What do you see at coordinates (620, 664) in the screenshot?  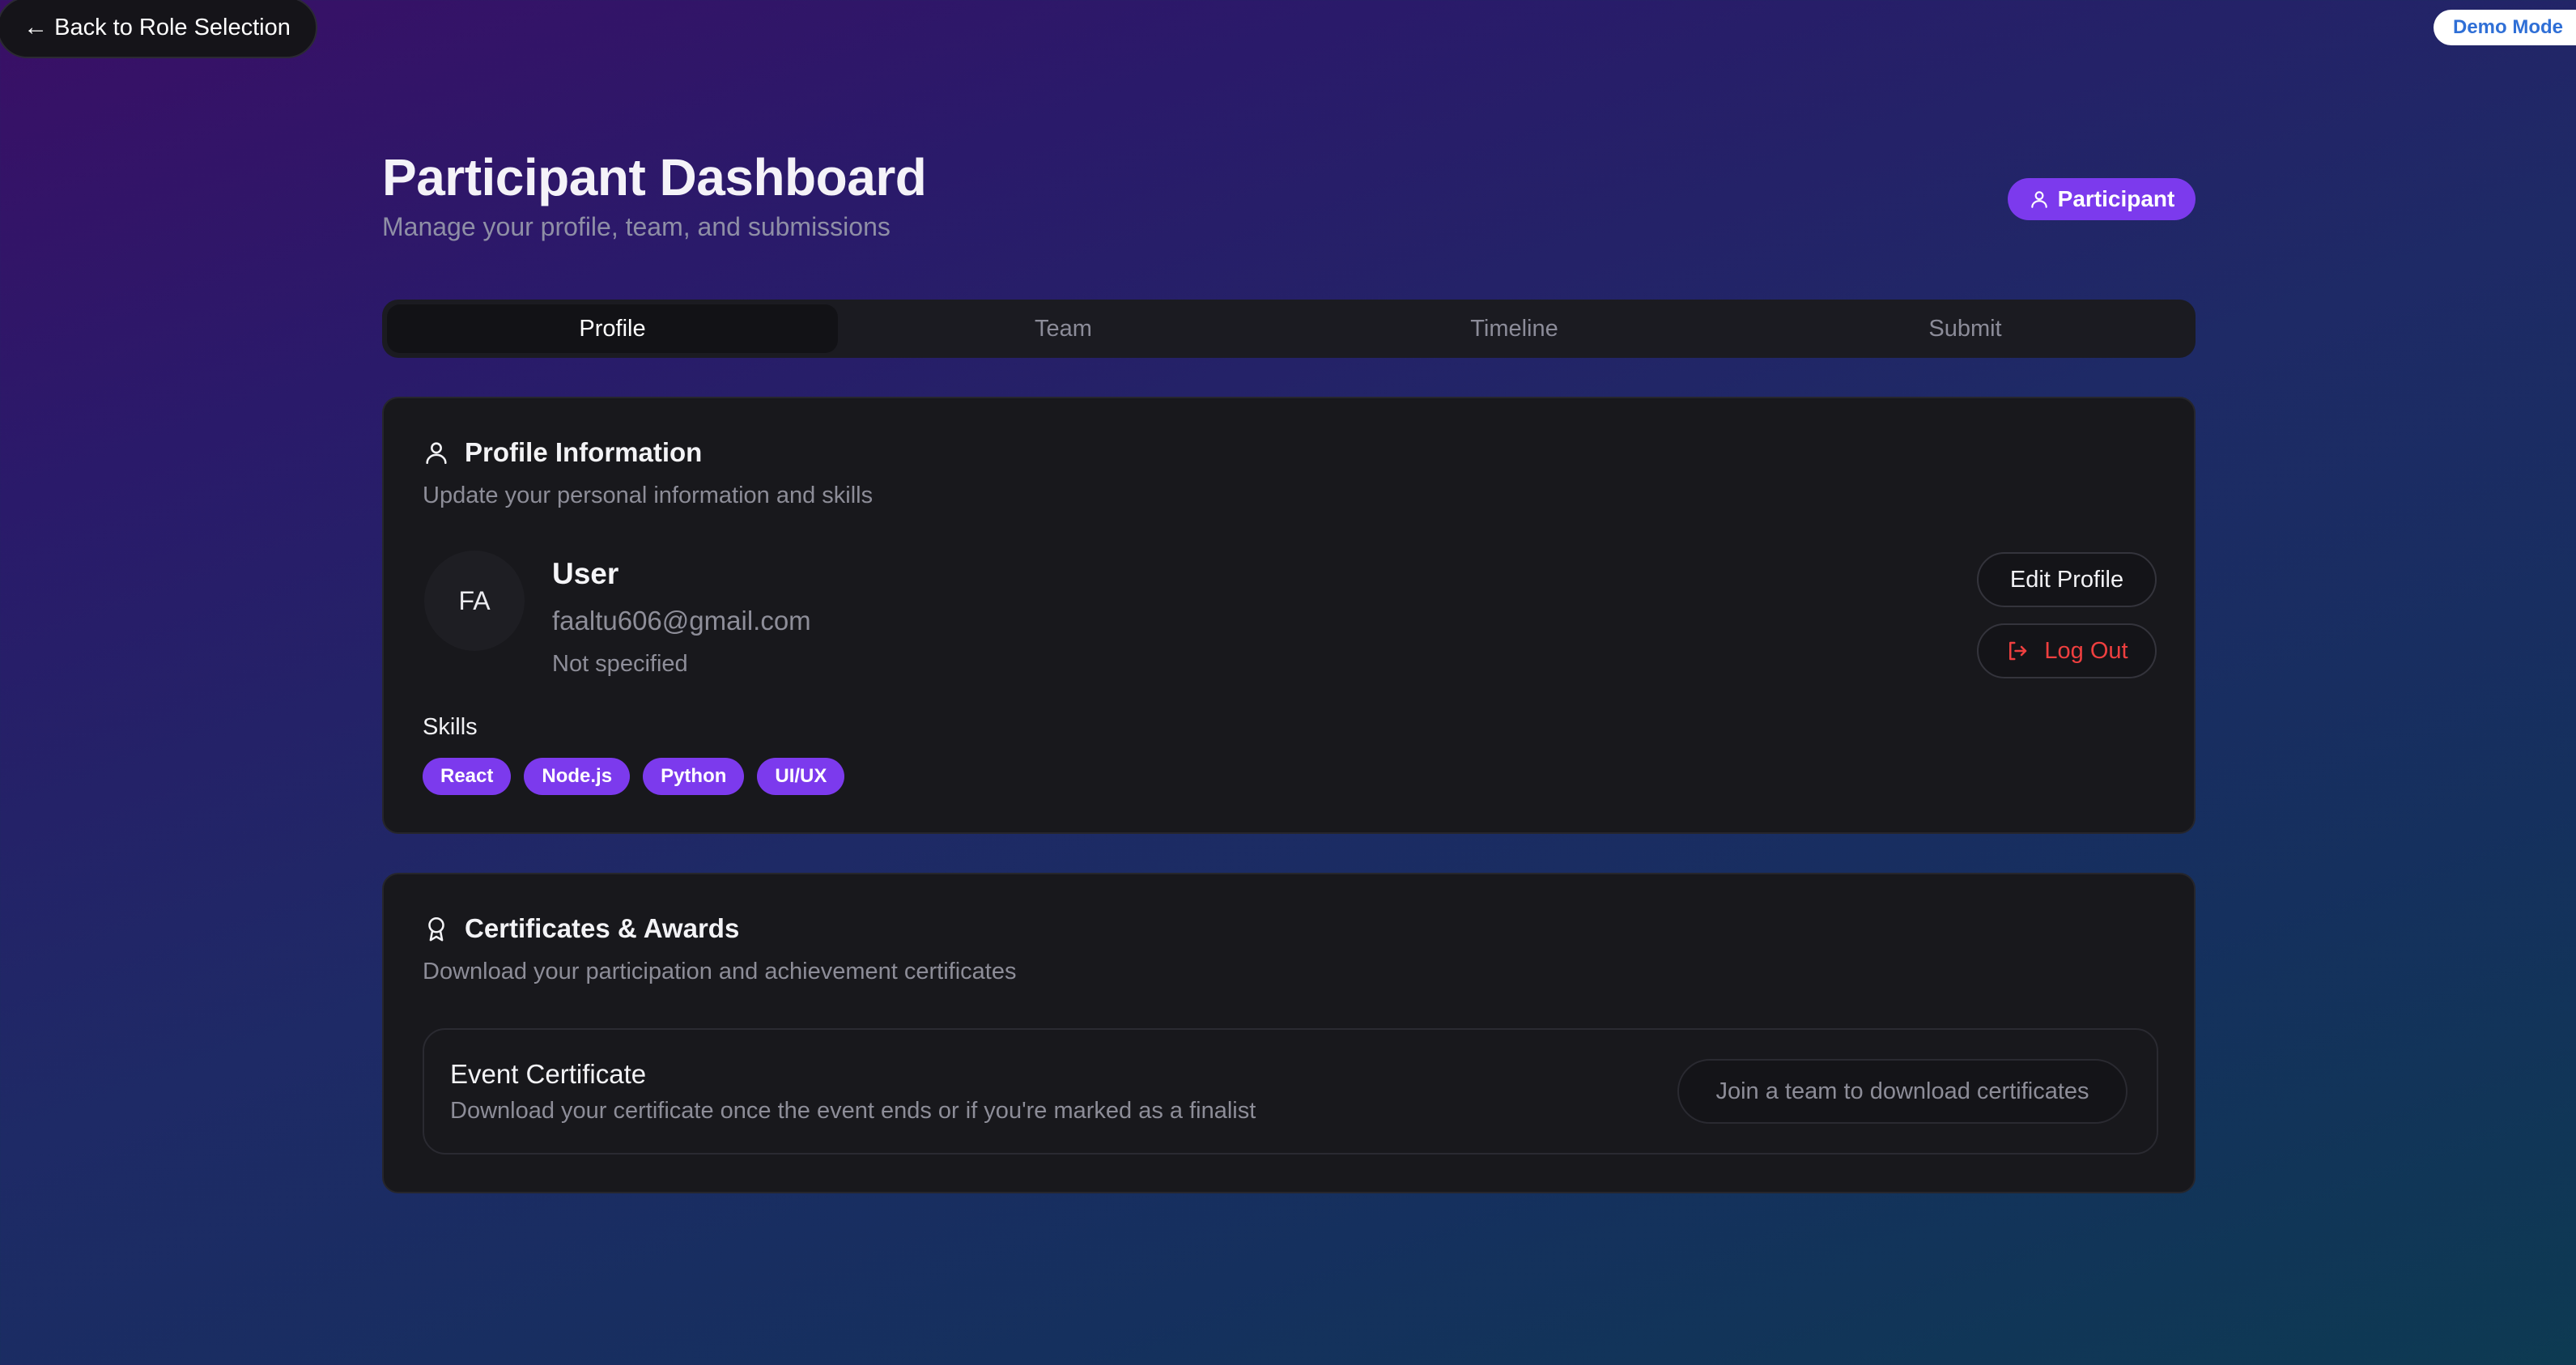 I see `user-location: Not specified` at bounding box center [620, 664].